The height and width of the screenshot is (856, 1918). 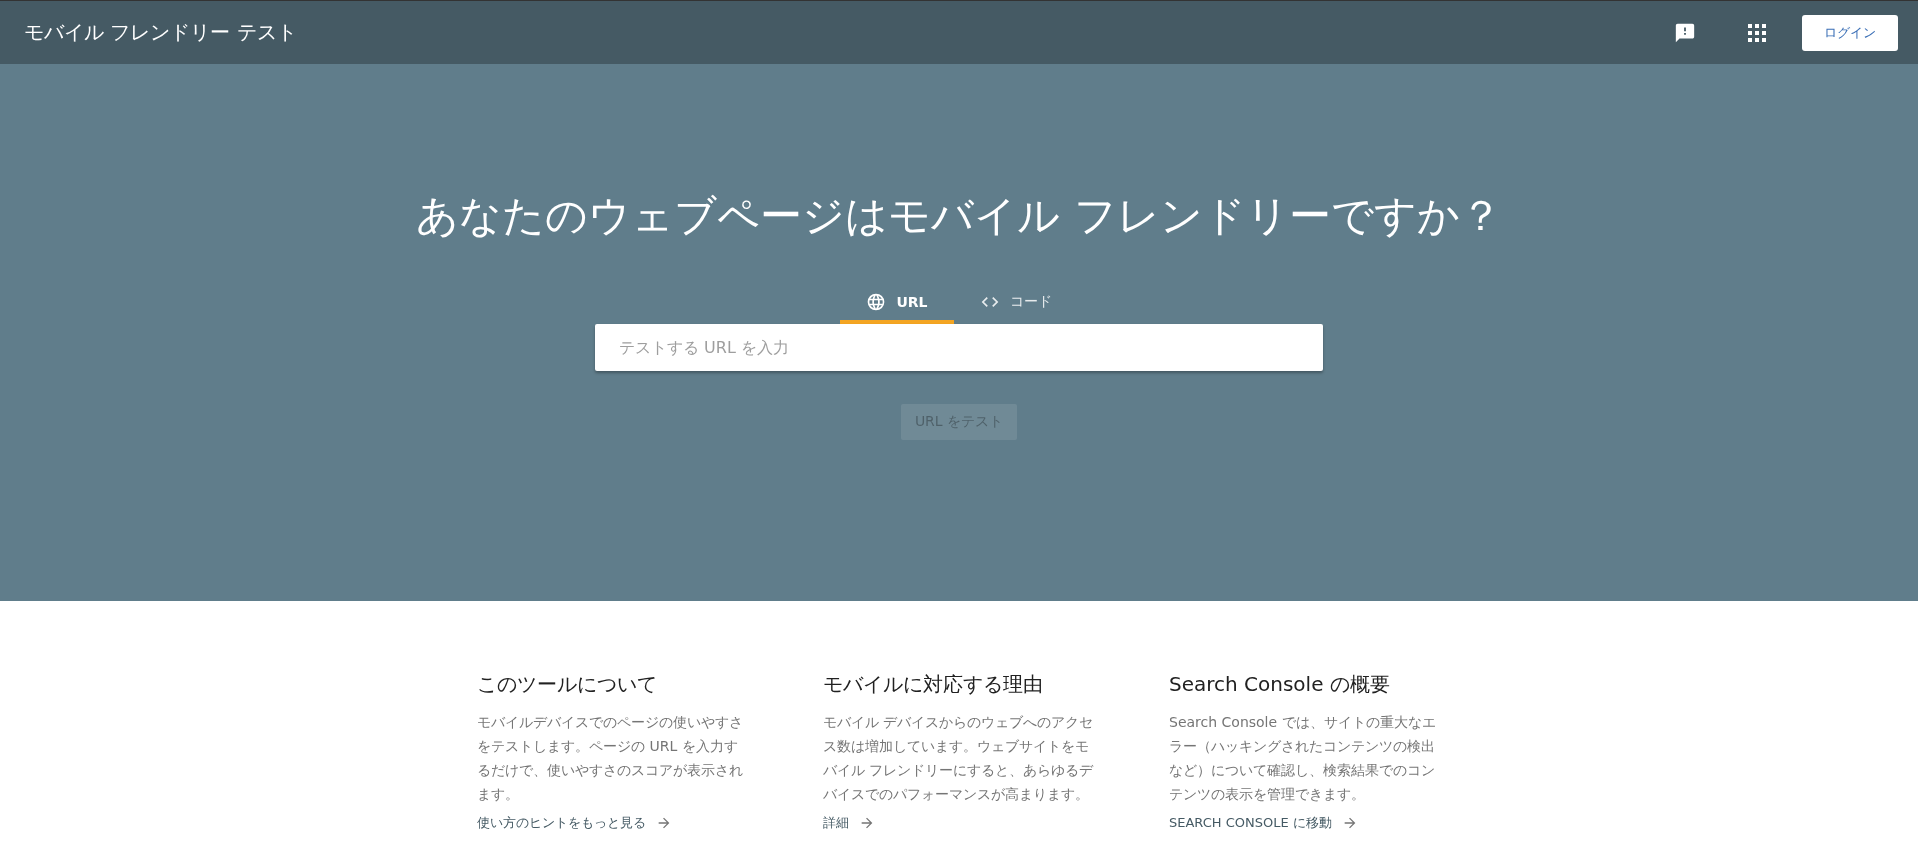 What do you see at coordinates (161, 32) in the screenshot?
I see `app-title: モバイル フレンドリー テスト` at bounding box center [161, 32].